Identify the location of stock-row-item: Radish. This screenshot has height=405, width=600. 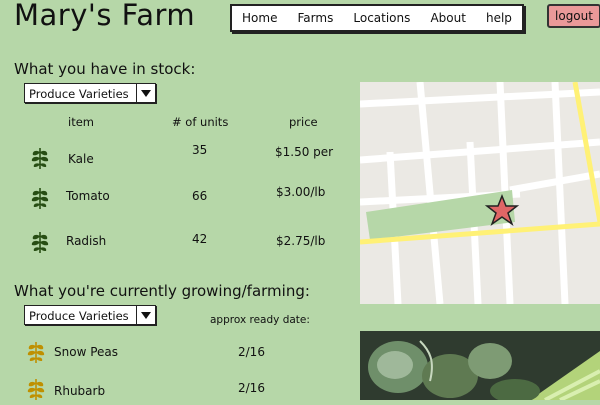
(86, 241).